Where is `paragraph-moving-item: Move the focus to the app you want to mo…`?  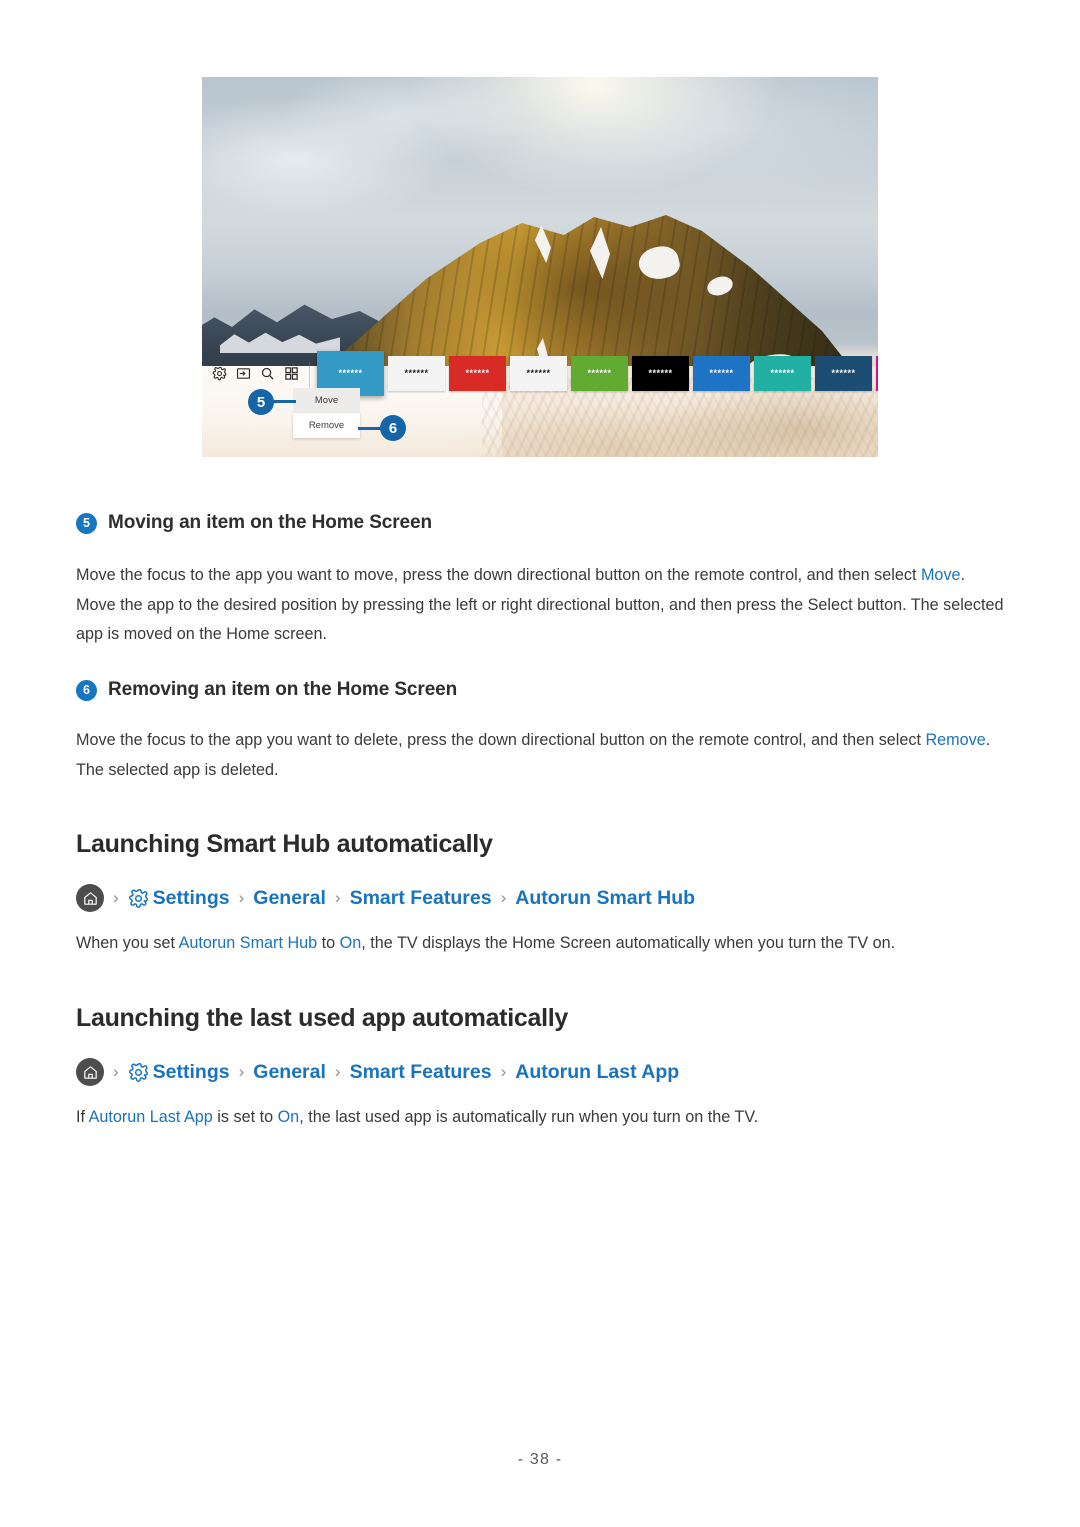
paragraph-moving-item: Move the focus to the app you want to mo… is located at coordinates (541, 605).